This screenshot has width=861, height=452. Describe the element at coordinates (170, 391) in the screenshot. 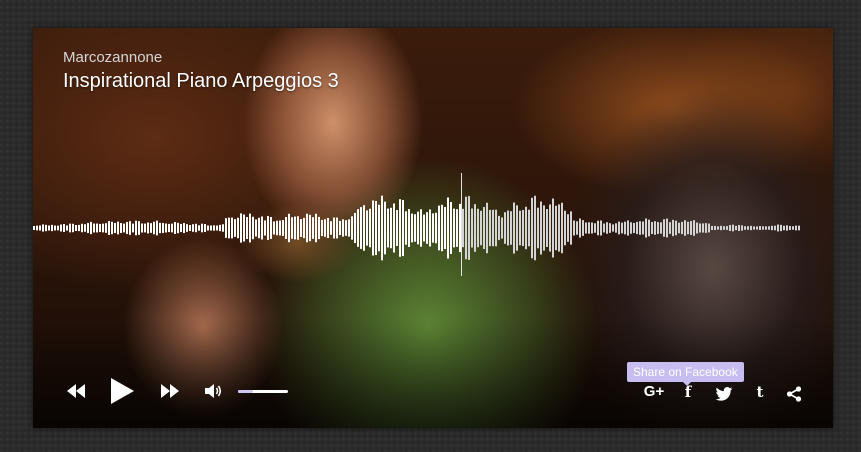

I see `fast-forward-button` at that location.